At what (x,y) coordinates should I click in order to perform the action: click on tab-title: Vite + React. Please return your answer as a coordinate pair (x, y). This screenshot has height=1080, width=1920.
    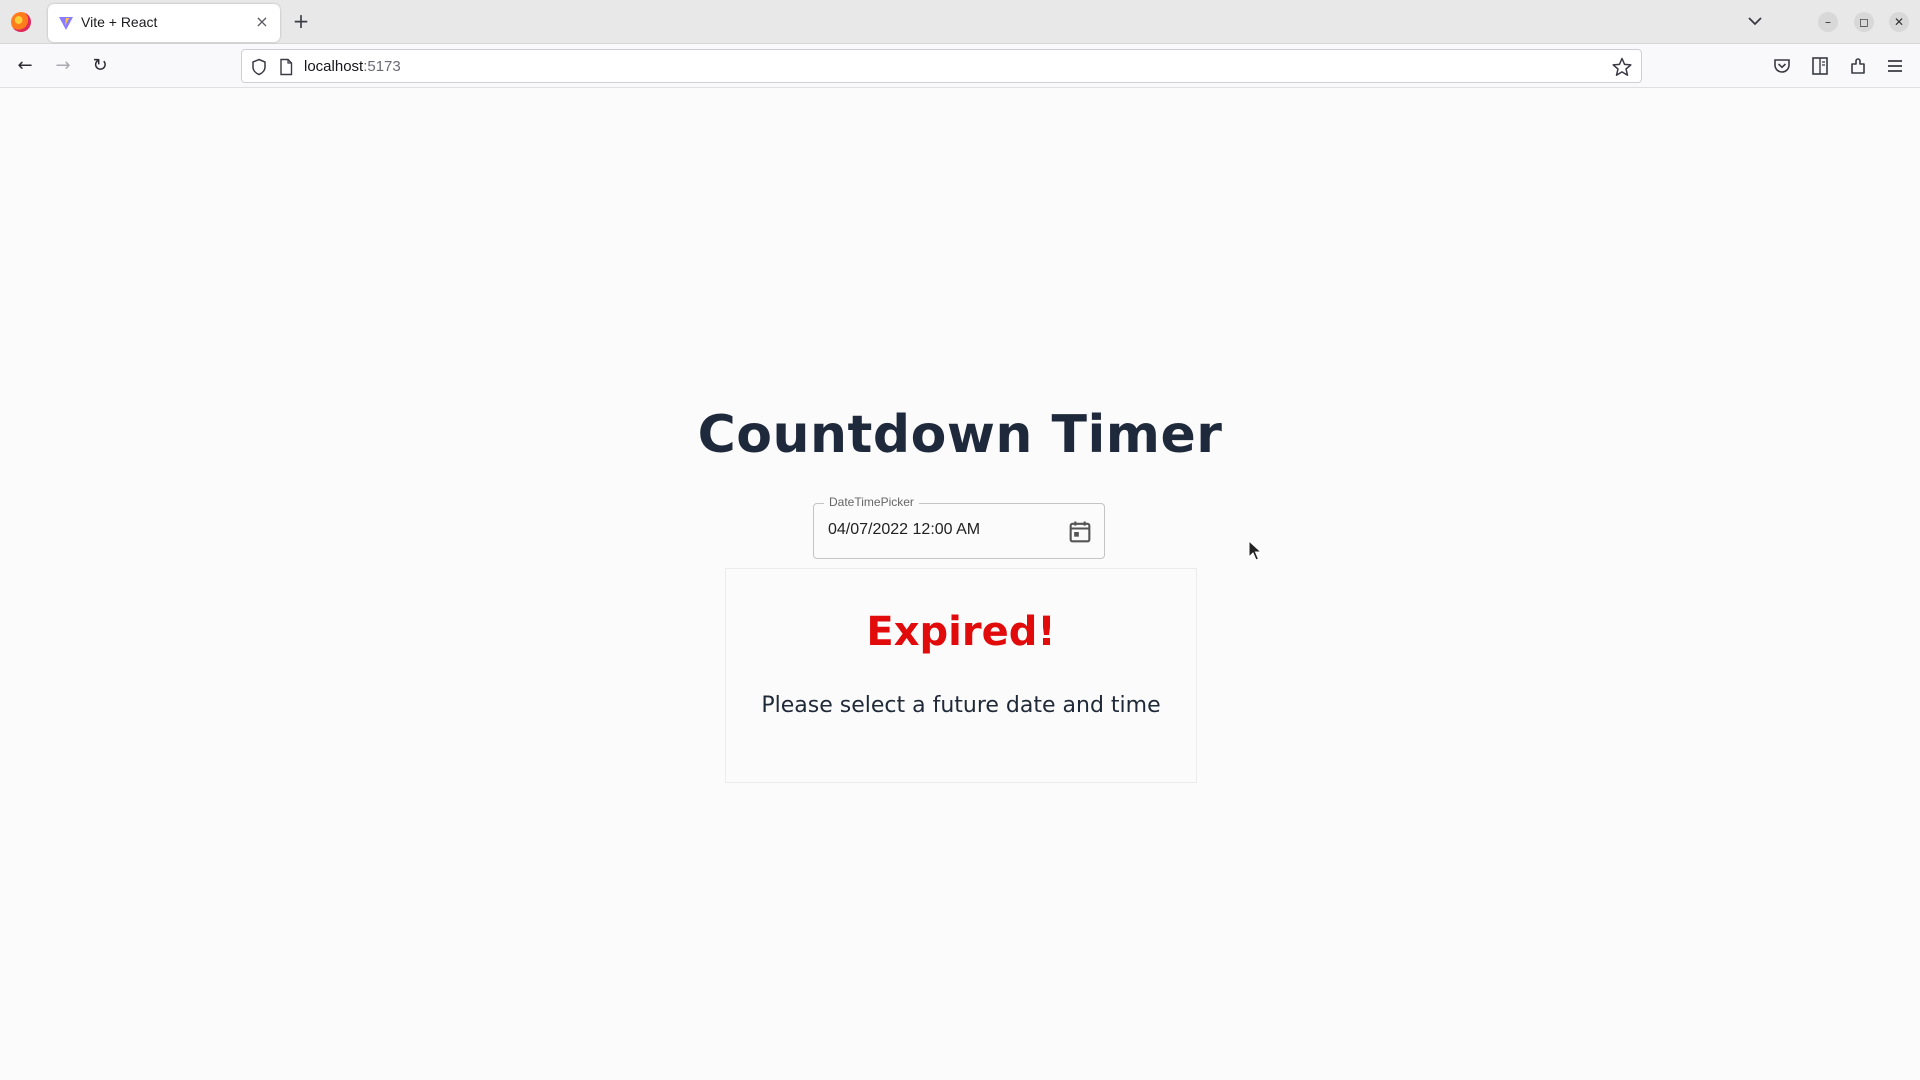
    Looking at the image, I should click on (119, 22).